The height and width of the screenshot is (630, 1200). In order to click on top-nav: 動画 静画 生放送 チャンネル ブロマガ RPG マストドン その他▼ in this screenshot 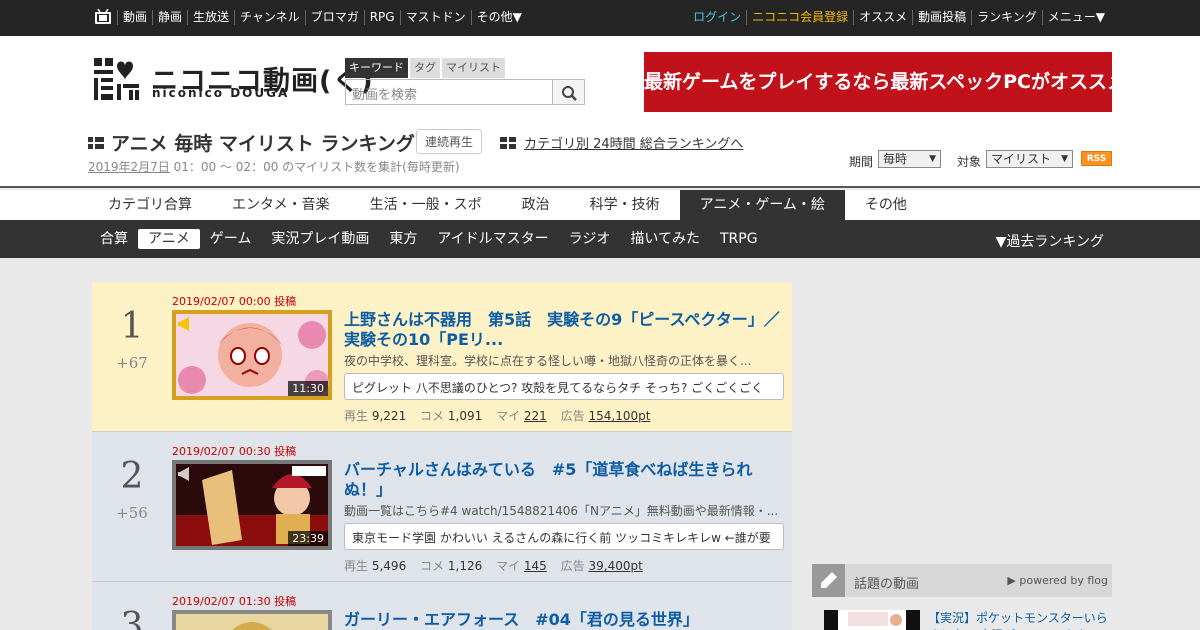, I will do `click(322, 17)`.